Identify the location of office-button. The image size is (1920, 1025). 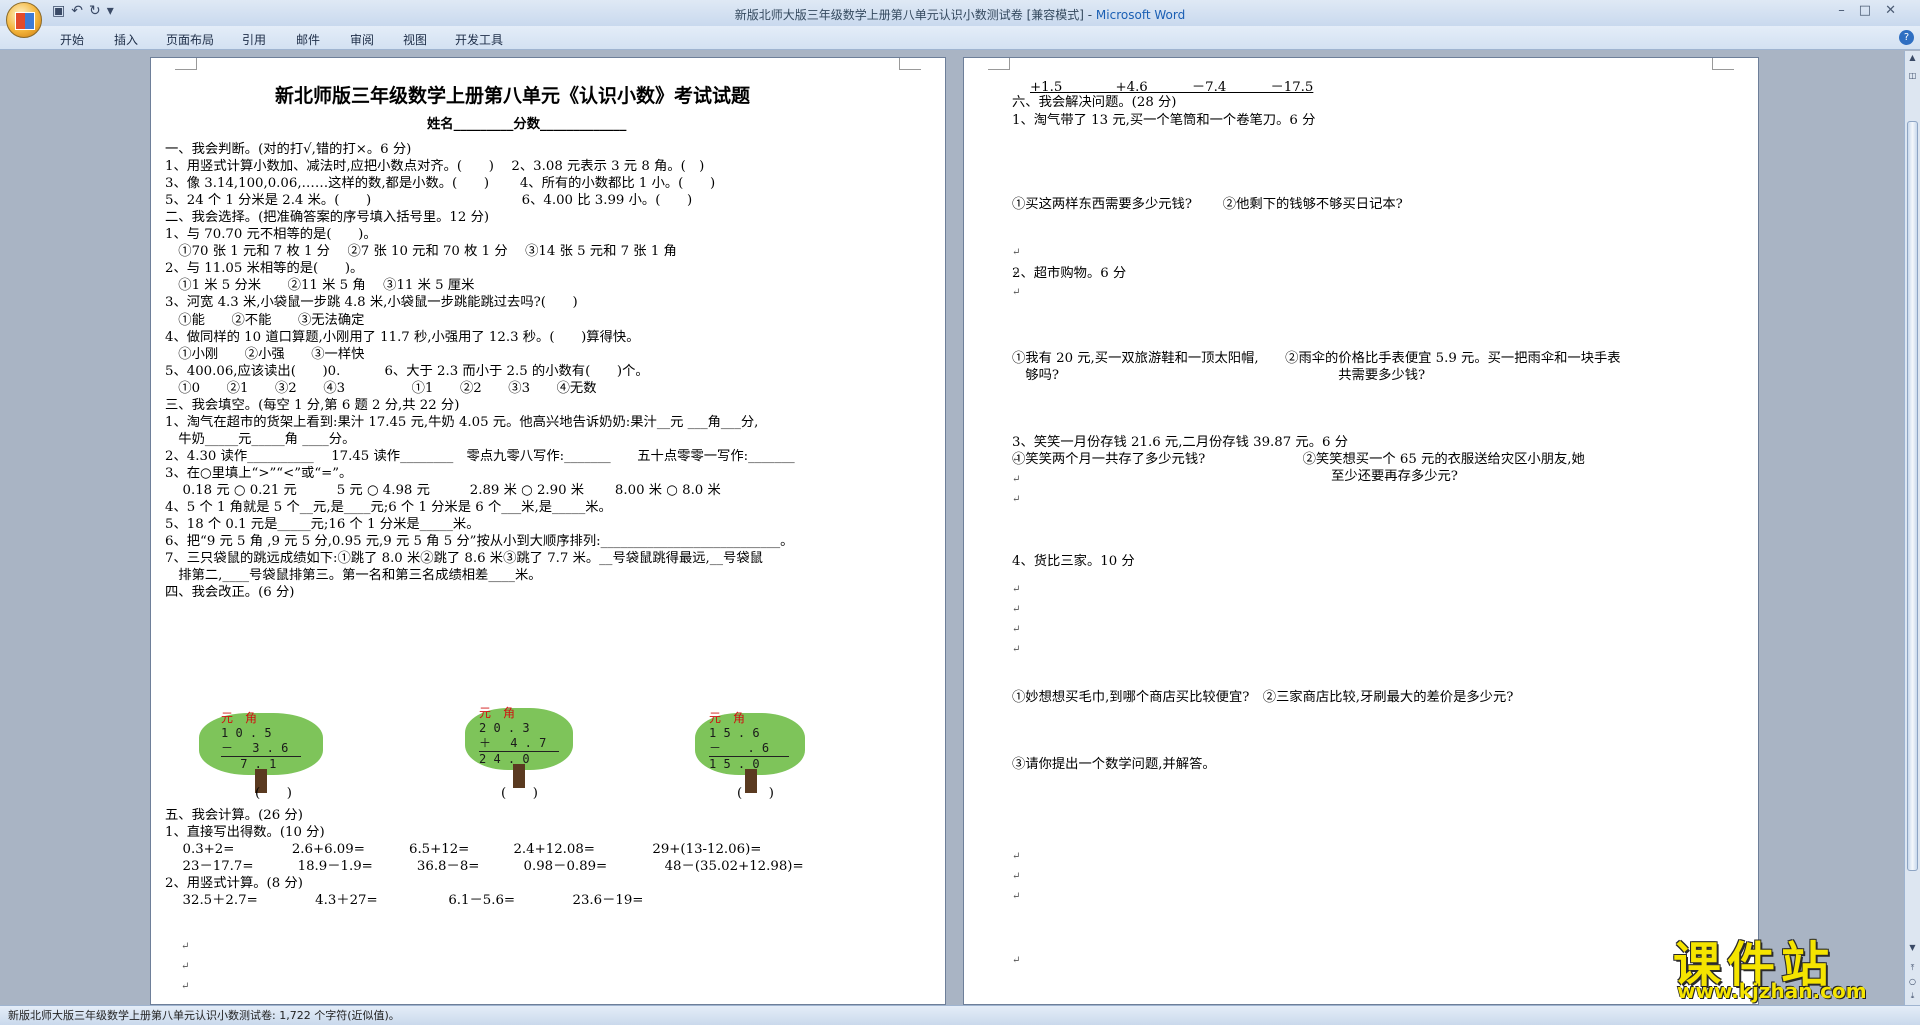
(24, 20).